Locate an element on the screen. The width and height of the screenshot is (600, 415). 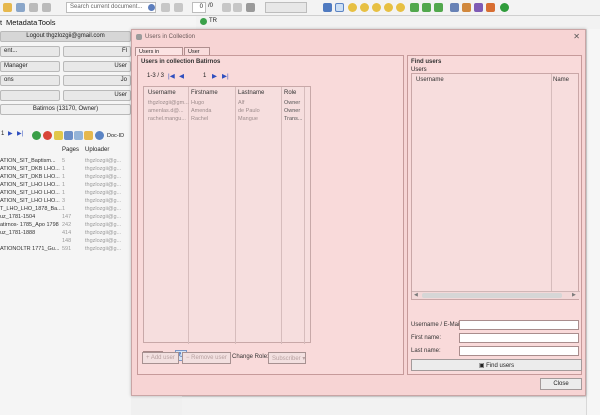
refresh-icon is located at coordinates (99, 135).